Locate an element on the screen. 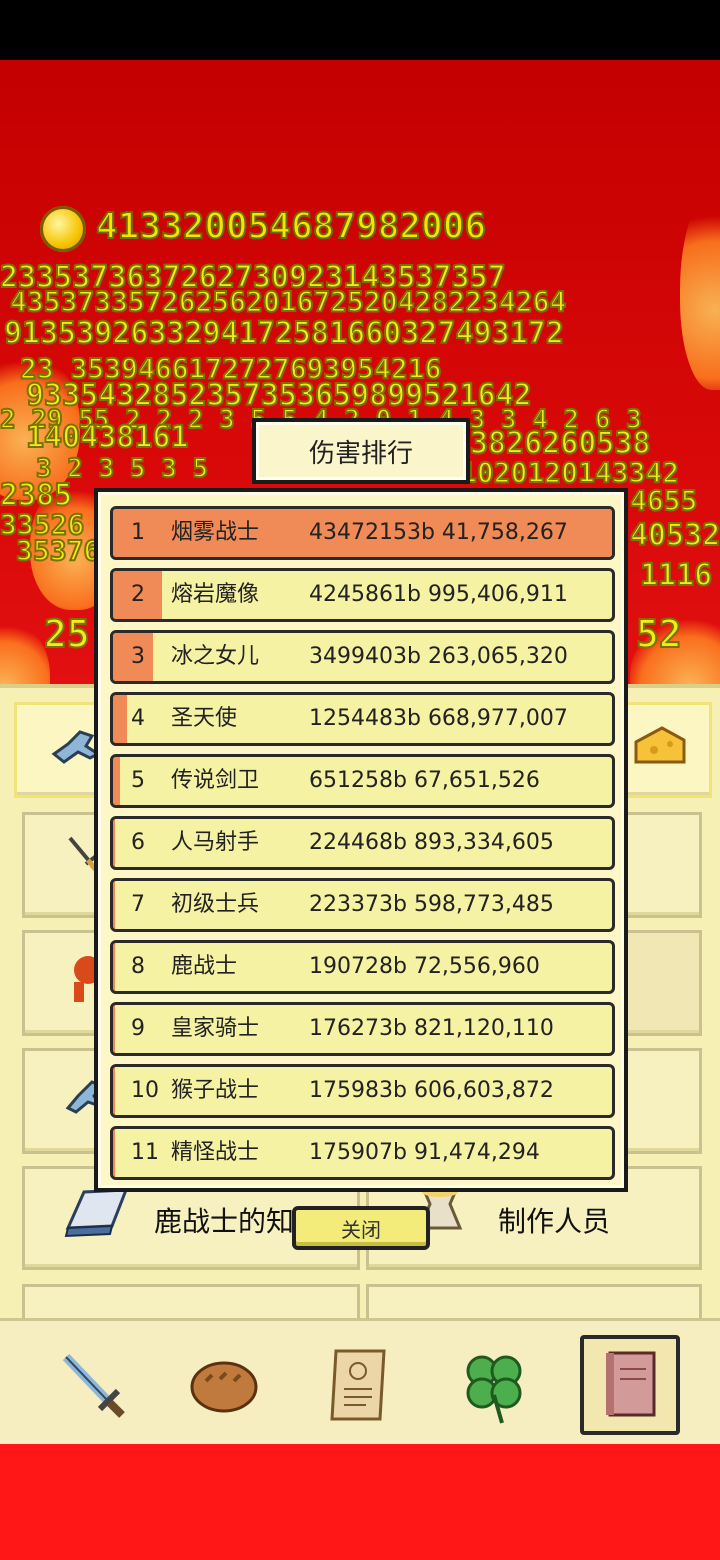 The width and height of the screenshot is (720, 1560). ranking-row: 5 传说剑卫 651258b 67,651,526 is located at coordinates (362, 781).